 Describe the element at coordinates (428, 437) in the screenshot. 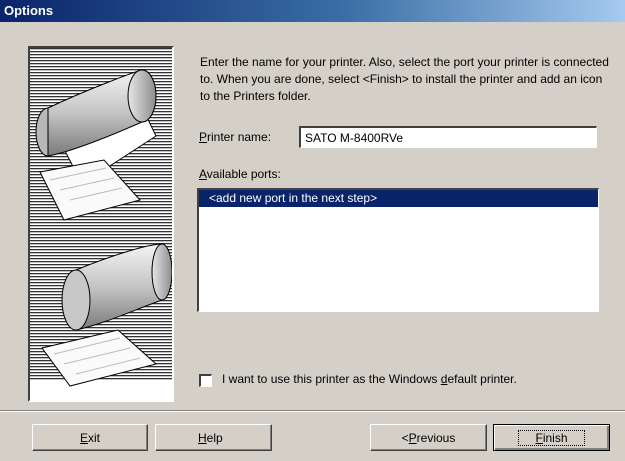

I see `previous-button: < Previous` at that location.